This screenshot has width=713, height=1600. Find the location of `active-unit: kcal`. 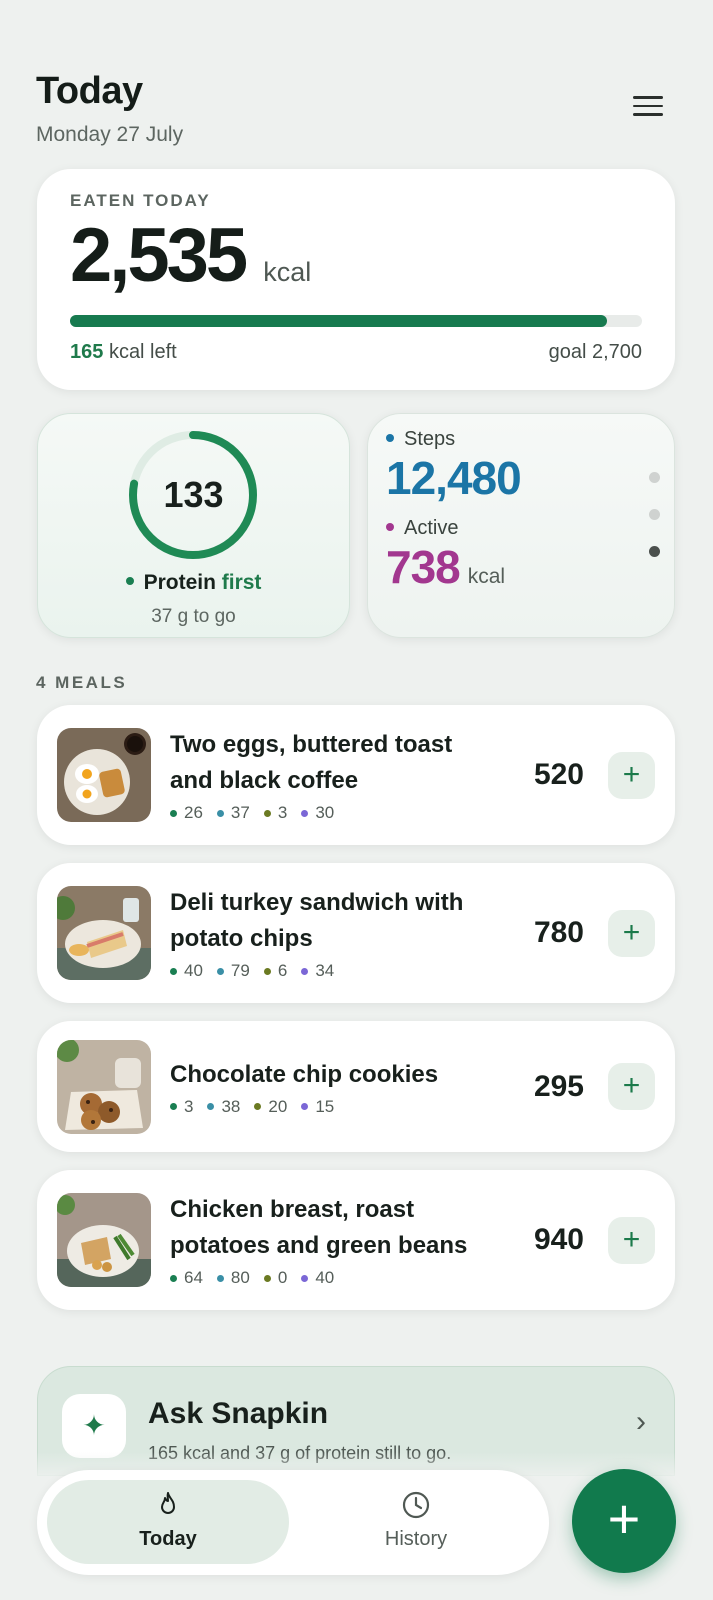

active-unit: kcal is located at coordinates (486, 576).